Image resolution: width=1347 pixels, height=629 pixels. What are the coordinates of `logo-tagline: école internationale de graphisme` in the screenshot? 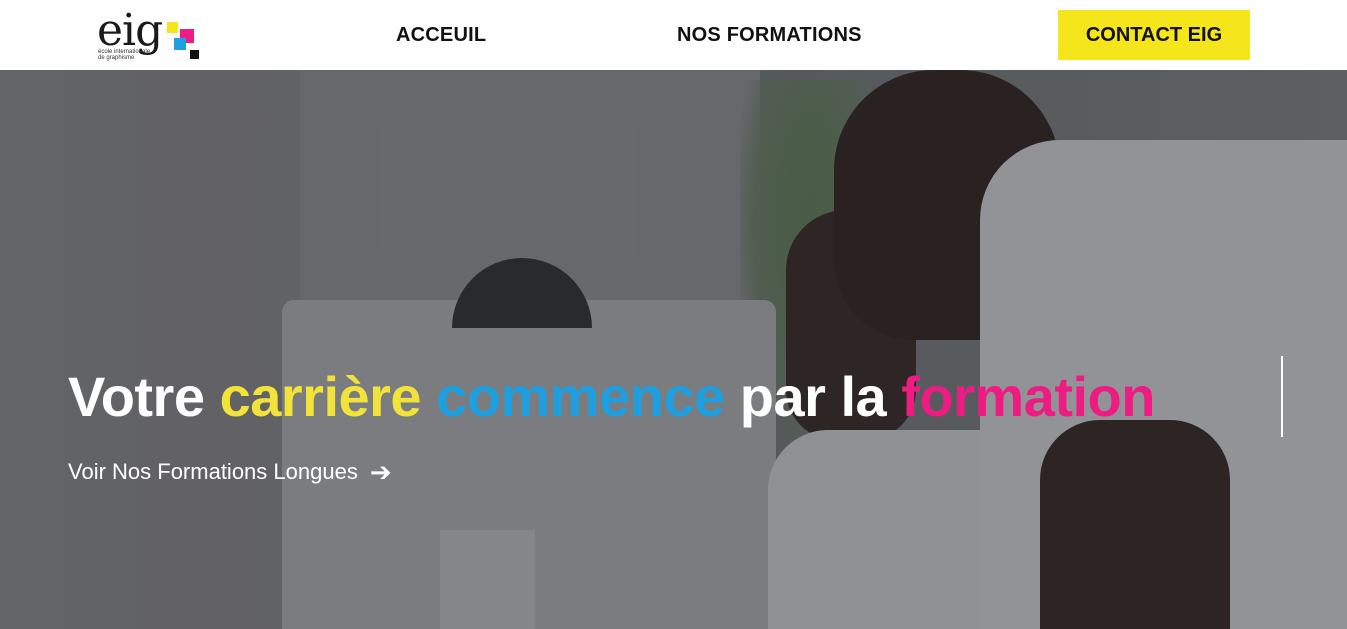 It's located at (124, 55).